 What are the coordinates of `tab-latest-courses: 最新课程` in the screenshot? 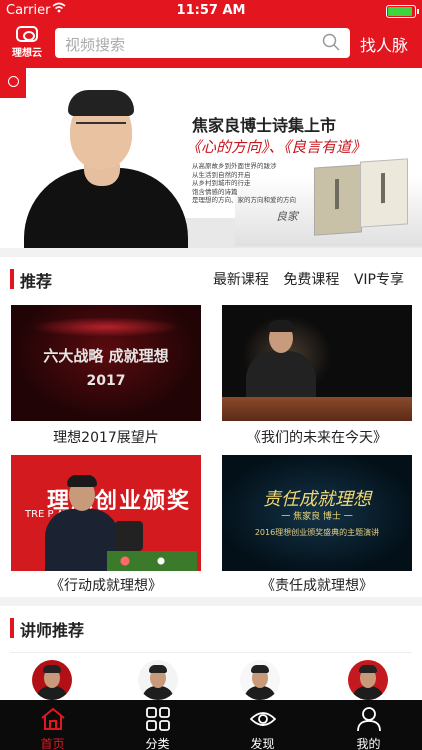 It's located at (241, 280).